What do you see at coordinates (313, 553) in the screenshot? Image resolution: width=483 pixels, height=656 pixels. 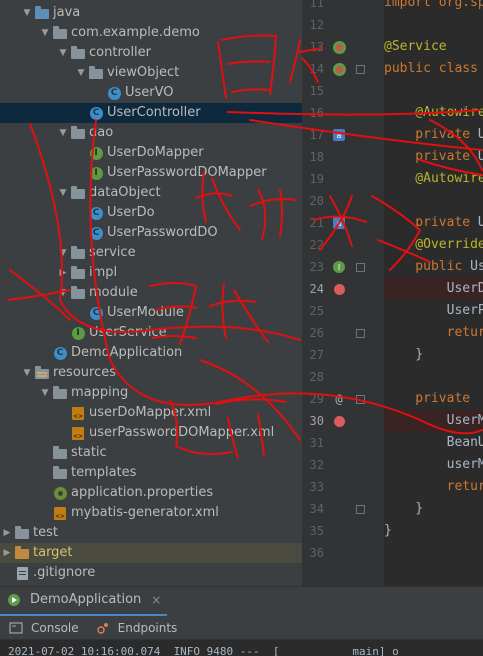 I see `line-number: 36` at bounding box center [313, 553].